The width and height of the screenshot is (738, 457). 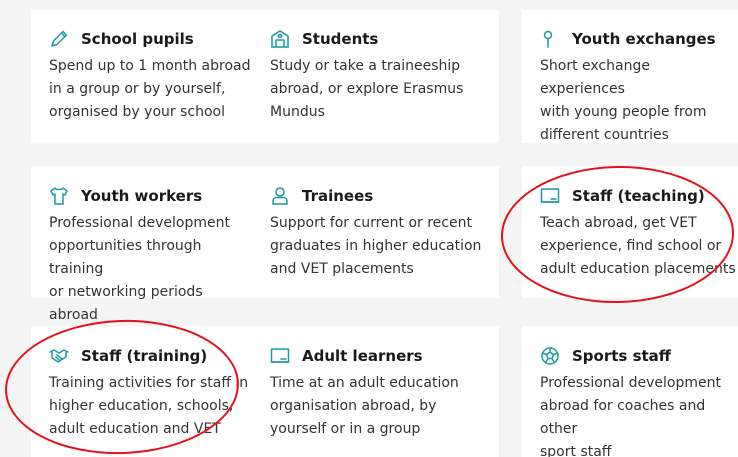 What do you see at coordinates (550, 39) in the screenshot?
I see `location-pin-icon` at bounding box center [550, 39].